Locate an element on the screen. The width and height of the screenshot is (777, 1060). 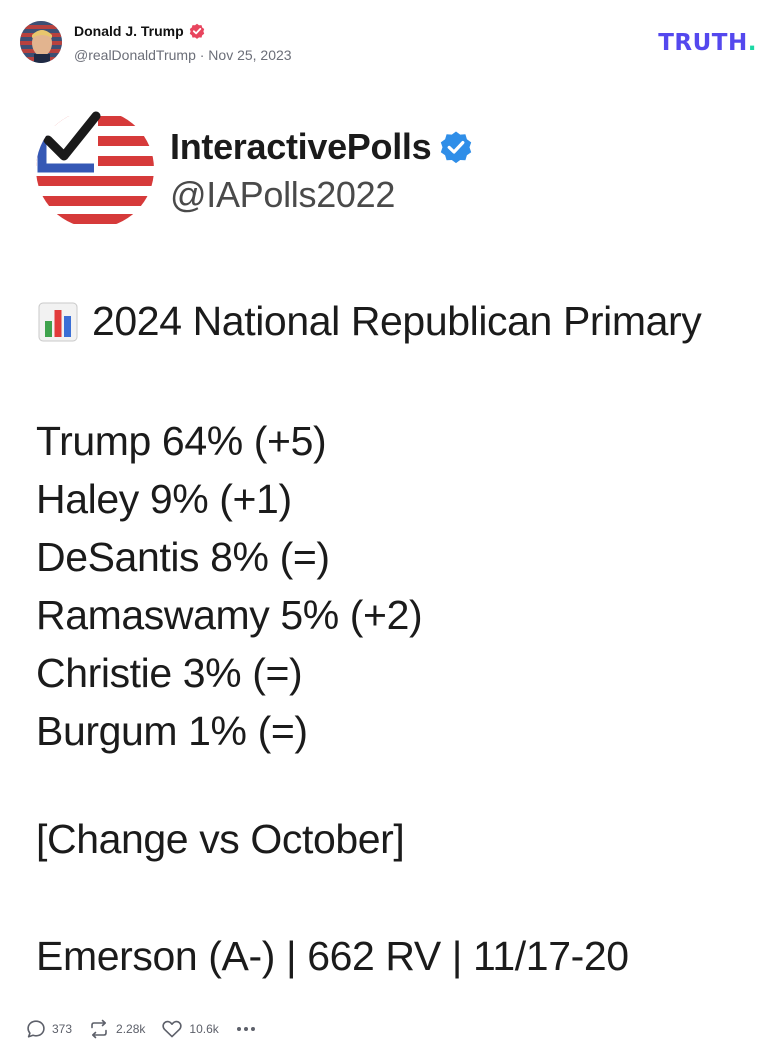
poll-result-item: Haley 9% (+1) is located at coordinates (164, 499).